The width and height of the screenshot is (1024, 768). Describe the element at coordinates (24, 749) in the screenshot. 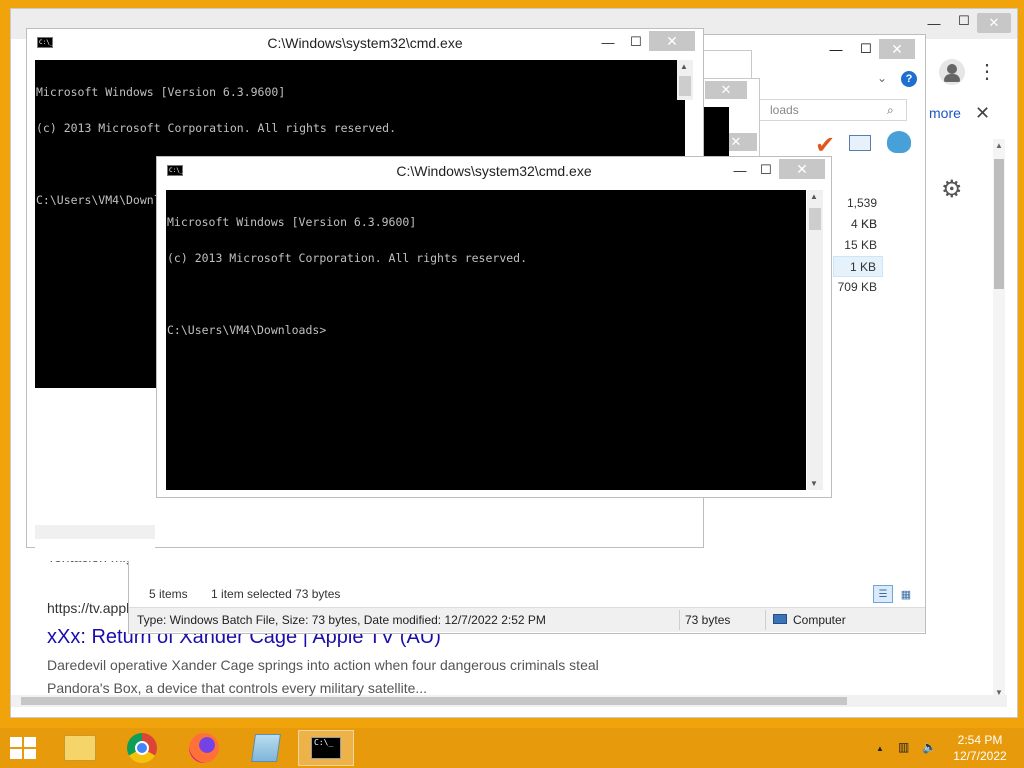

I see `start-button-windows-icon` at that location.